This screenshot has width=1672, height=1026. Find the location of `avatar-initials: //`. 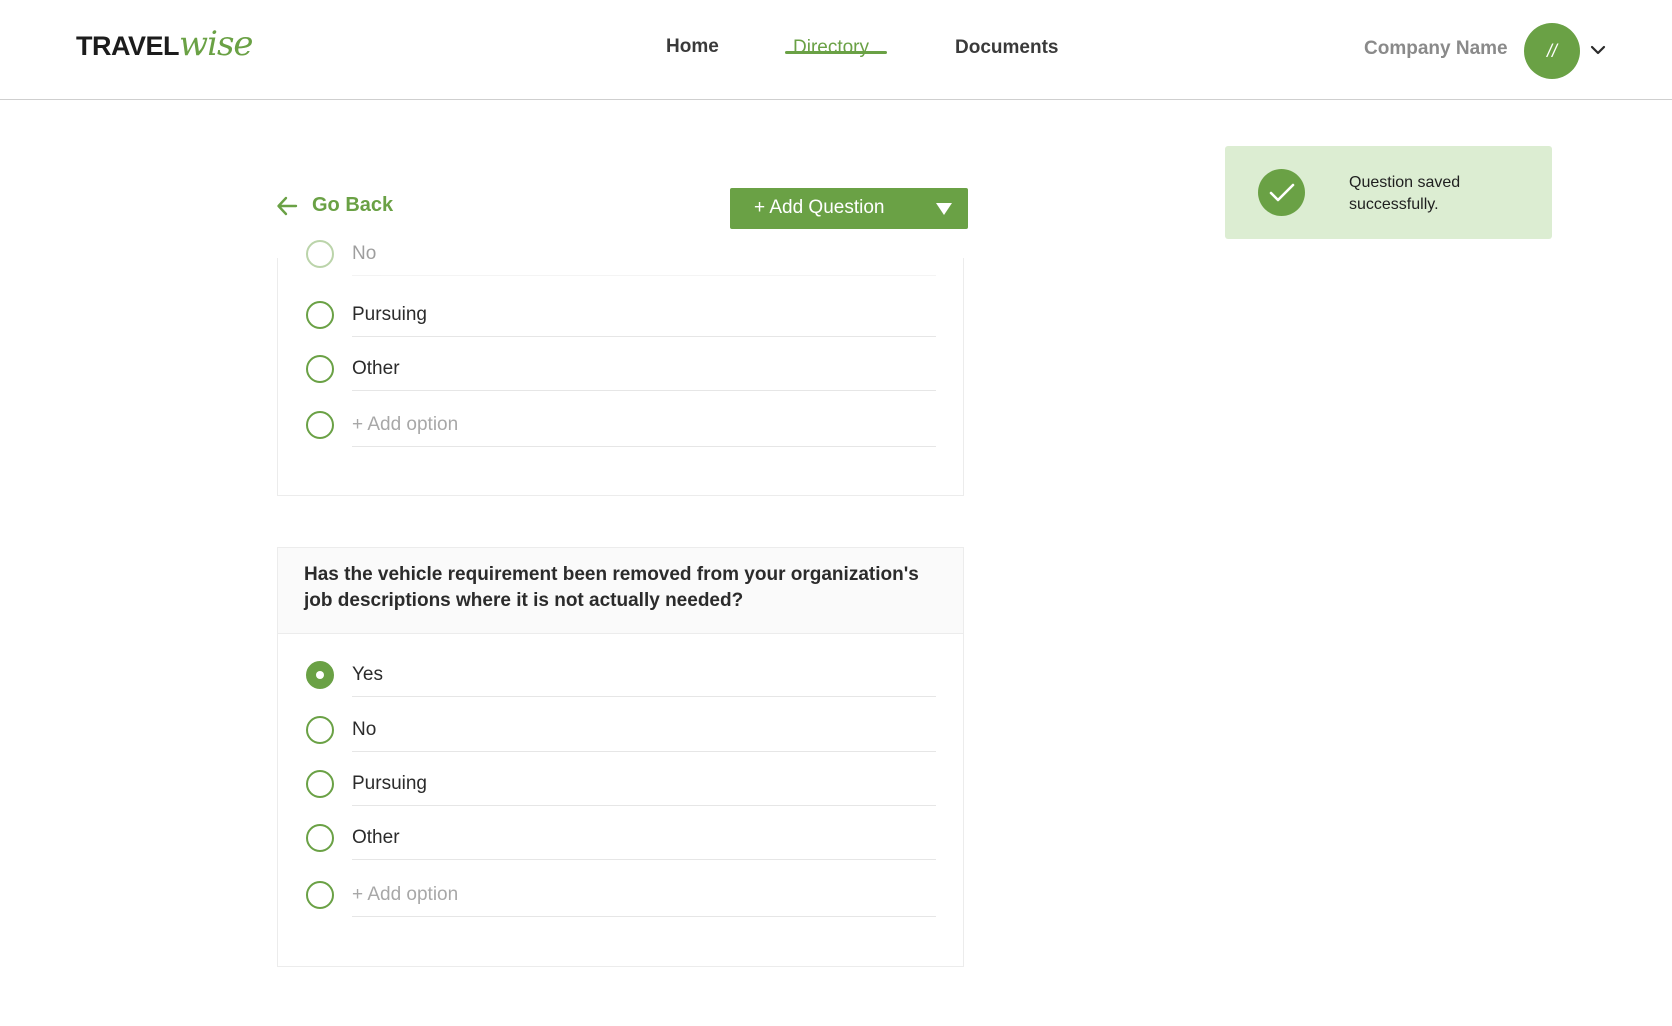

avatar-initials: // is located at coordinates (1551, 50).